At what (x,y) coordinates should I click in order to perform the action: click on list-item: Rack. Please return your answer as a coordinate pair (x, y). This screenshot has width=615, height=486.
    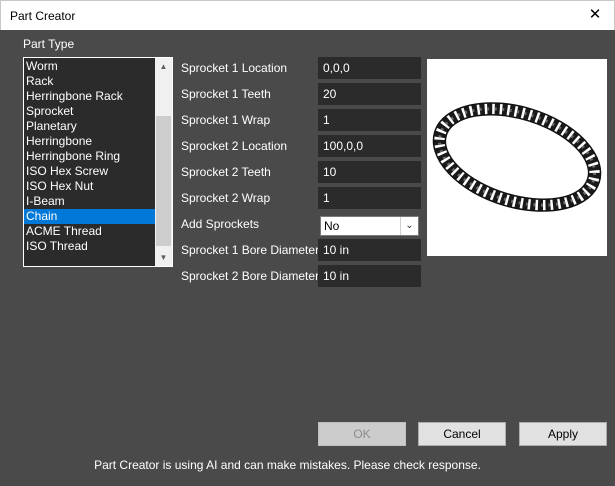
    Looking at the image, I should click on (89, 81).